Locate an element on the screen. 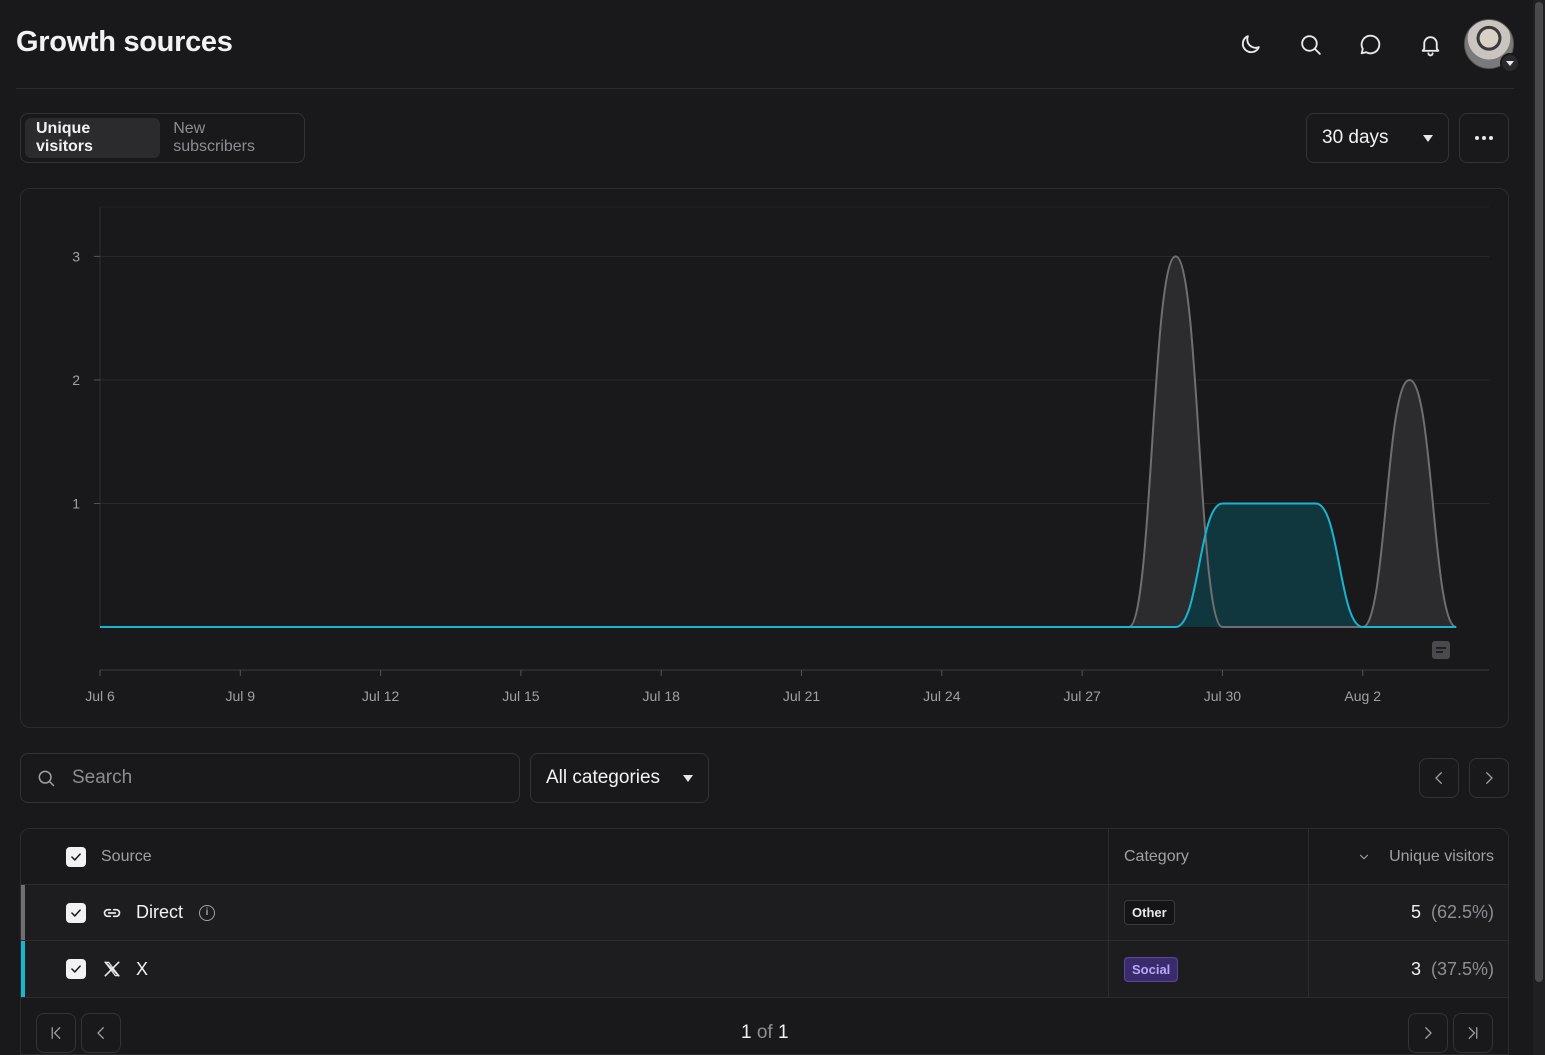 This screenshot has width=1545, height=1055. category-header-cell: Category is located at coordinates (1209, 856).